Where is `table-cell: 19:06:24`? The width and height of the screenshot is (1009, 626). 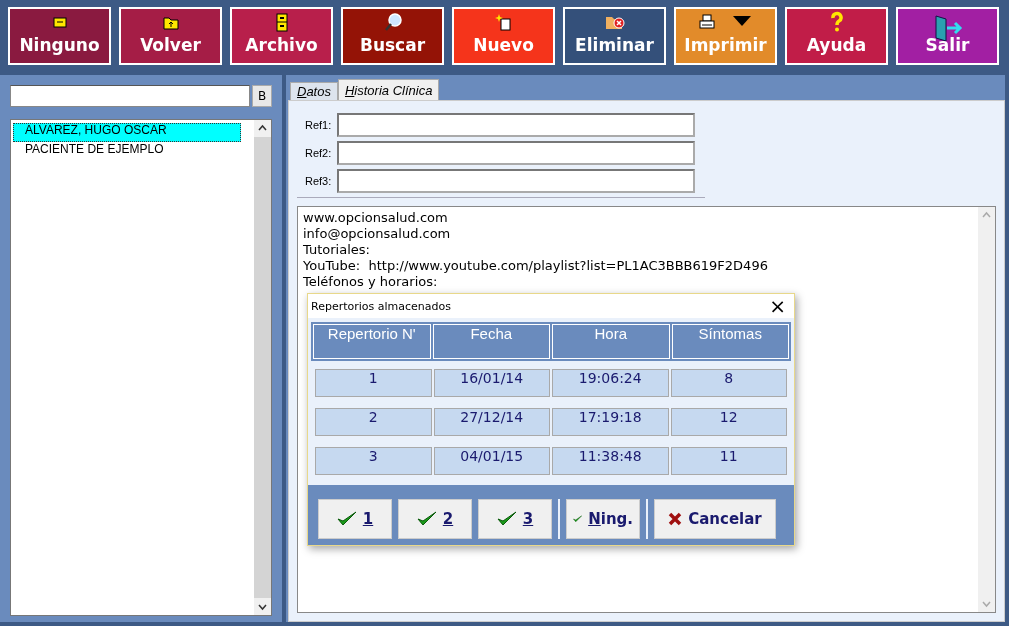
table-cell: 19:06:24 is located at coordinates (610, 383).